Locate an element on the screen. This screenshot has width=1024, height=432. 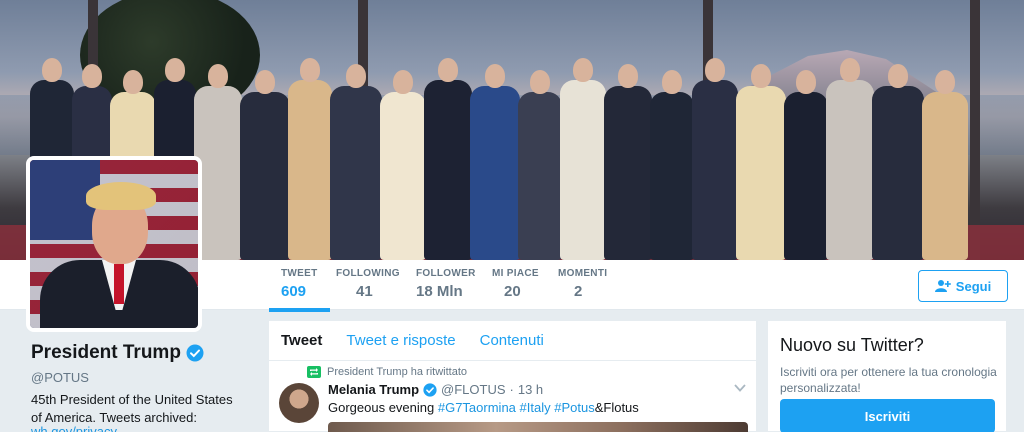
tab-media: Contenuti is located at coordinates (512, 340).